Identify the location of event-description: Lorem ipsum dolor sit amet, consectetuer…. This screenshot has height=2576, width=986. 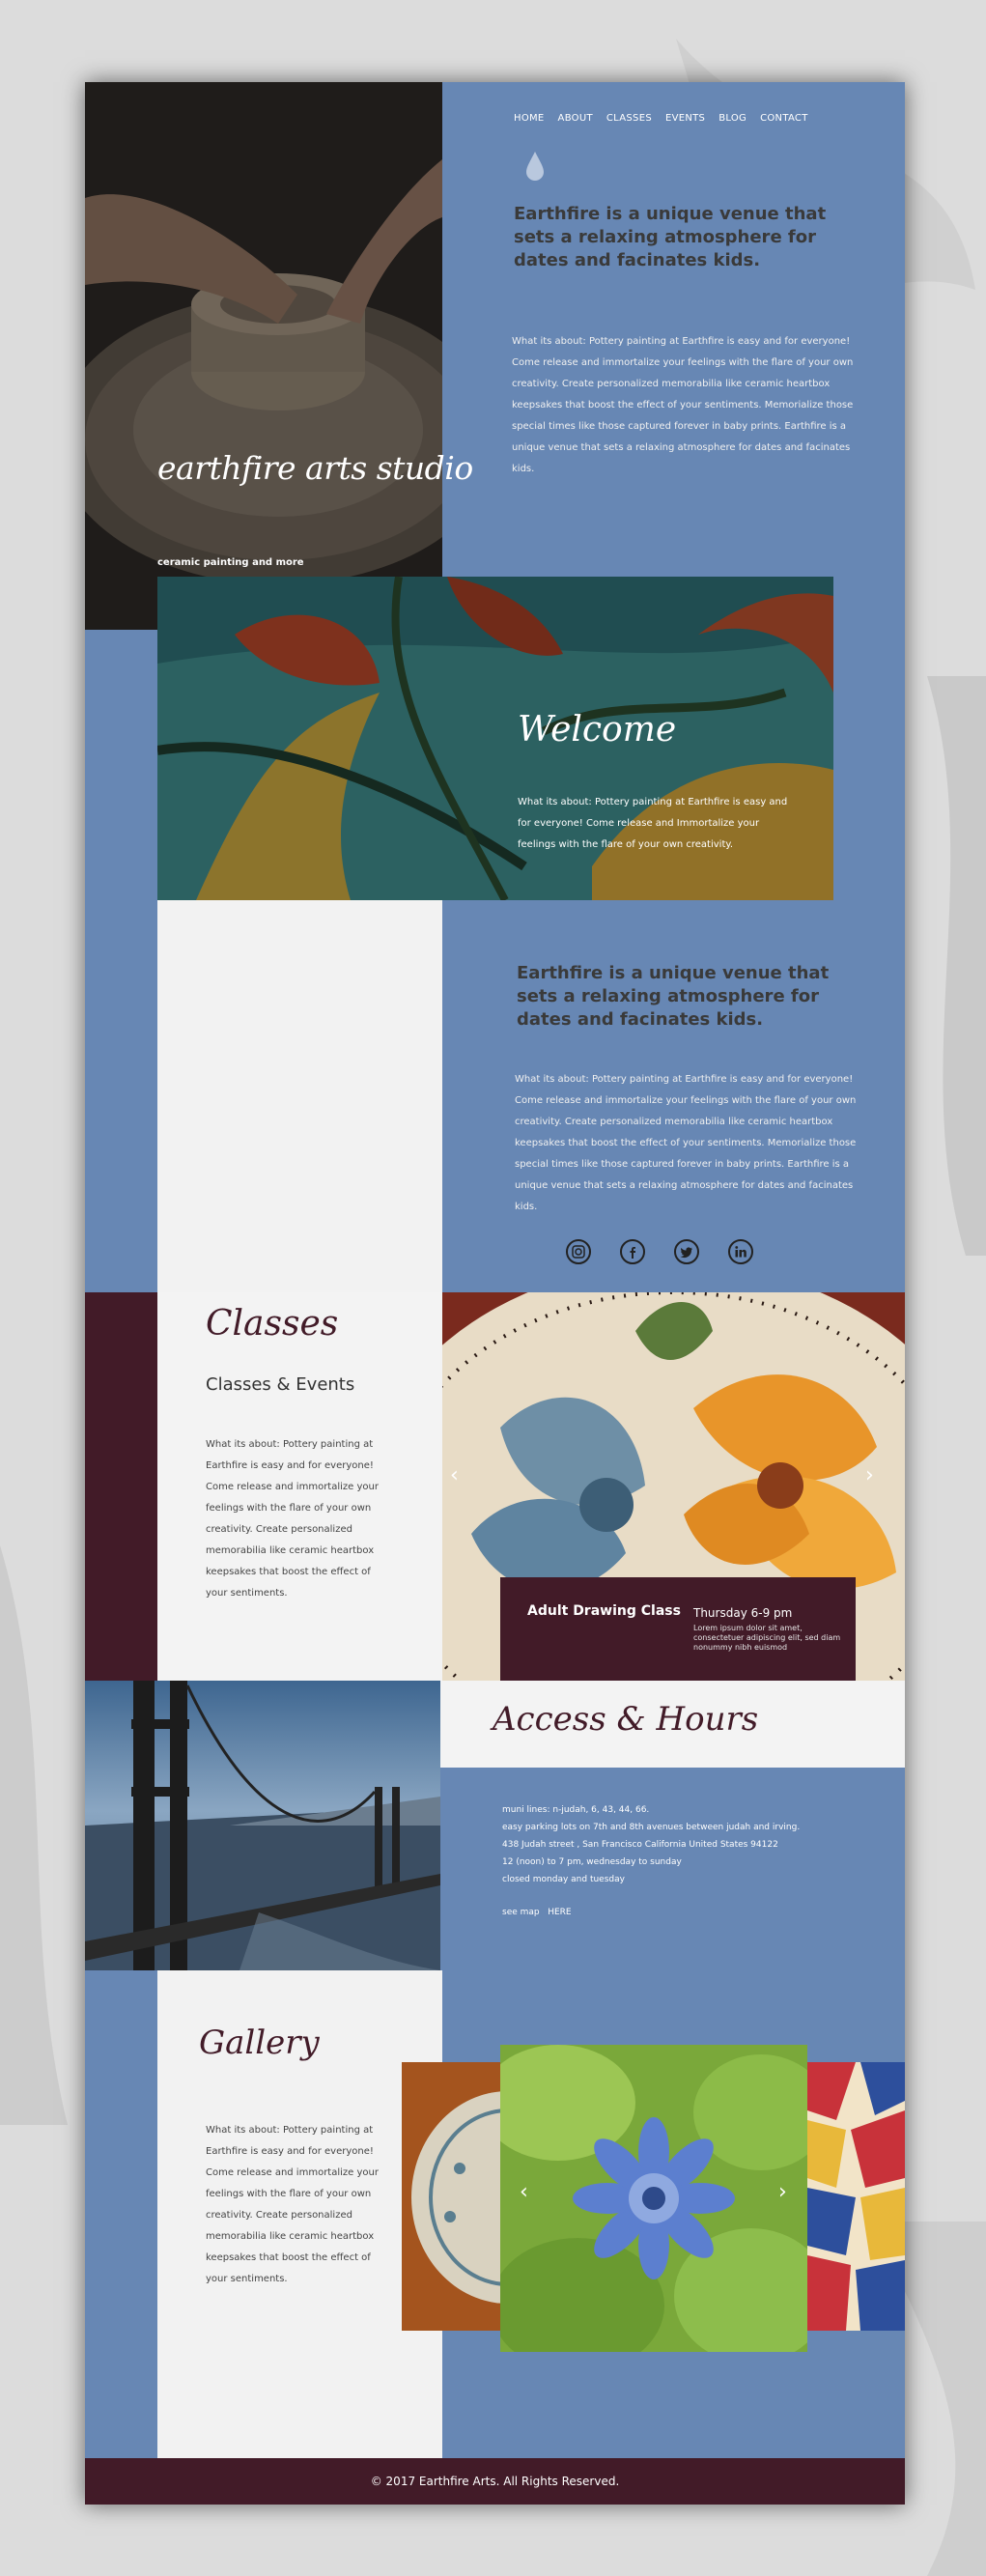
(767, 1638).